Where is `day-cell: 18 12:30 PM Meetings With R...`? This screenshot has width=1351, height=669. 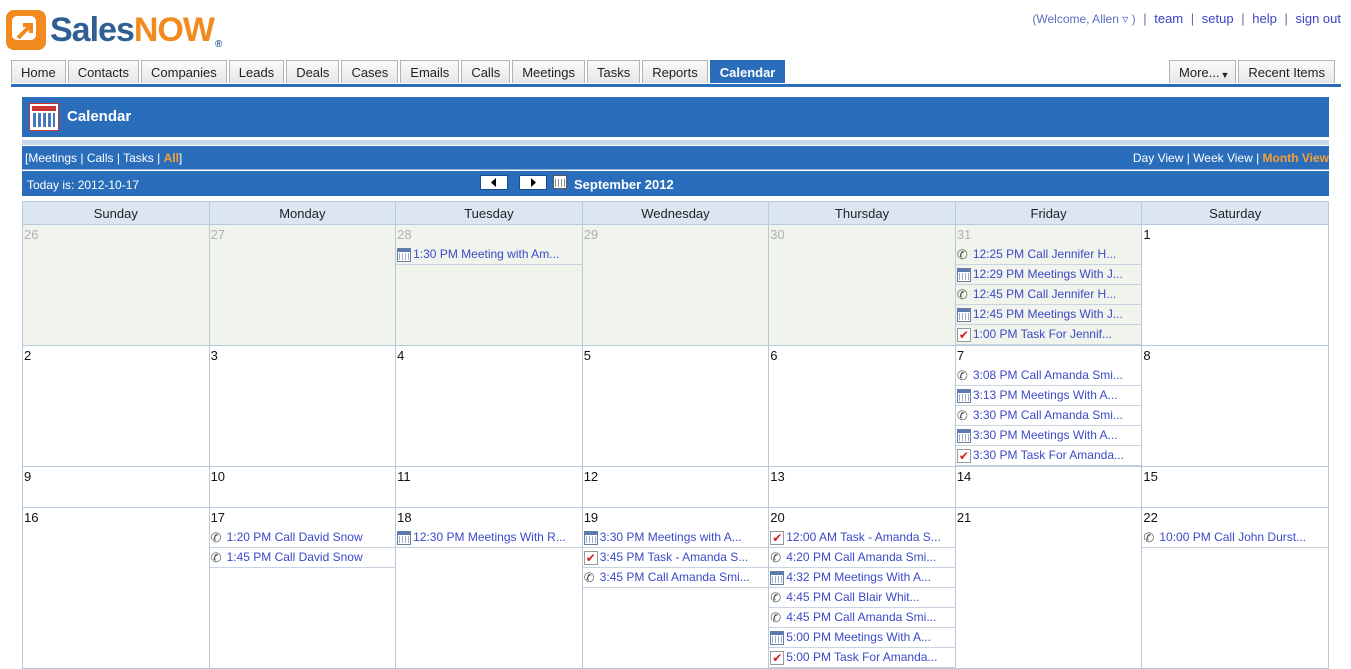
day-cell: 18 12:30 PM Meetings With R... is located at coordinates (489, 588).